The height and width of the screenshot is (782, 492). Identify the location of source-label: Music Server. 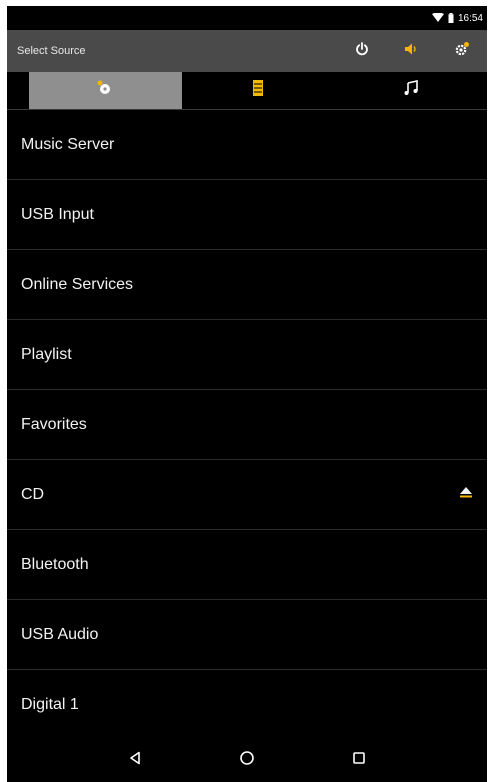
(68, 144).